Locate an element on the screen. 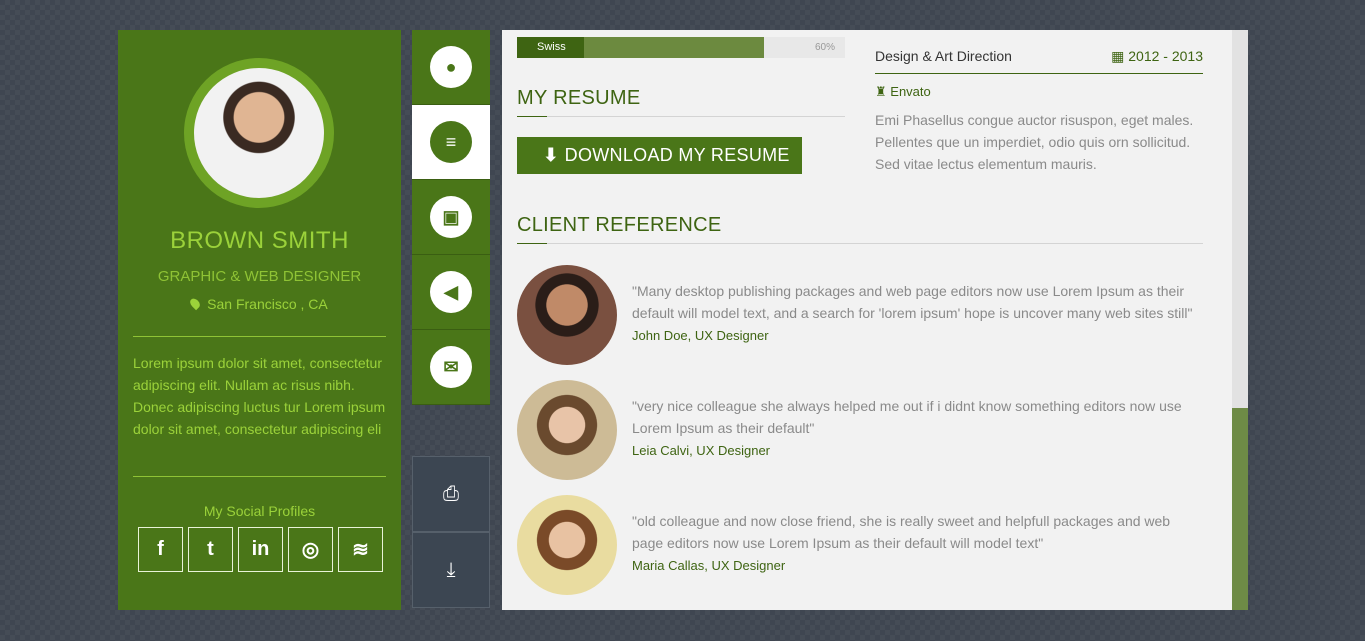 The image size is (1365, 641). avatar-ring is located at coordinates (259, 133).